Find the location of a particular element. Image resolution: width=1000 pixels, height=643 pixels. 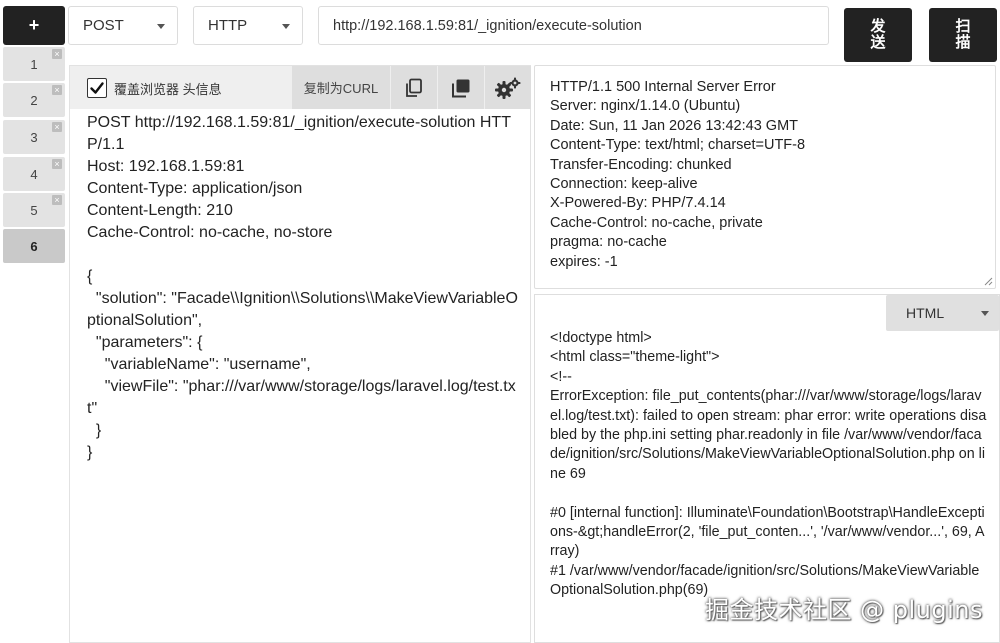

override-headers-checkbox is located at coordinates (97, 88).